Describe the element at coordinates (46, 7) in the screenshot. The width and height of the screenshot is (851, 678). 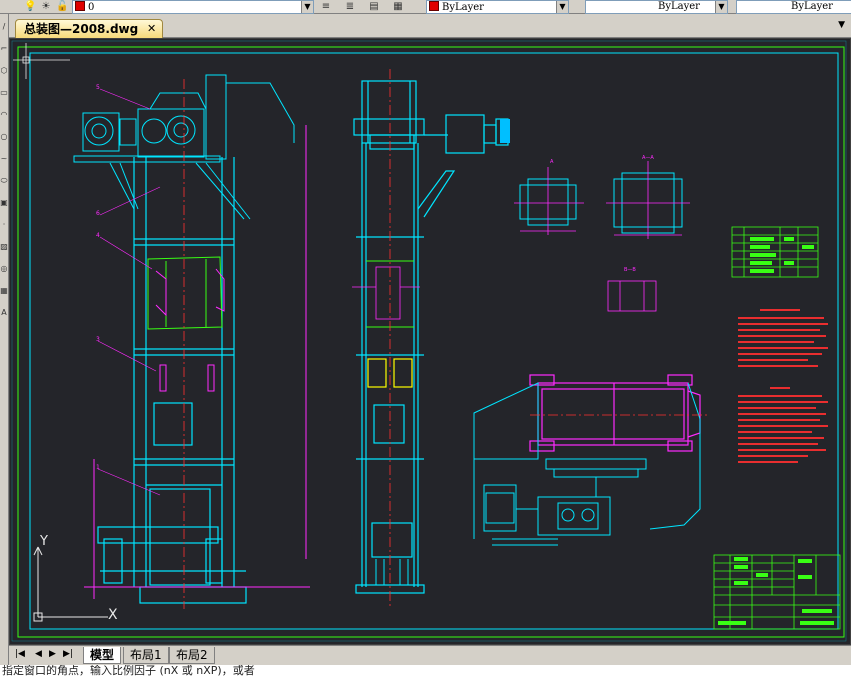
I see `sun-icon: ☀` at that location.